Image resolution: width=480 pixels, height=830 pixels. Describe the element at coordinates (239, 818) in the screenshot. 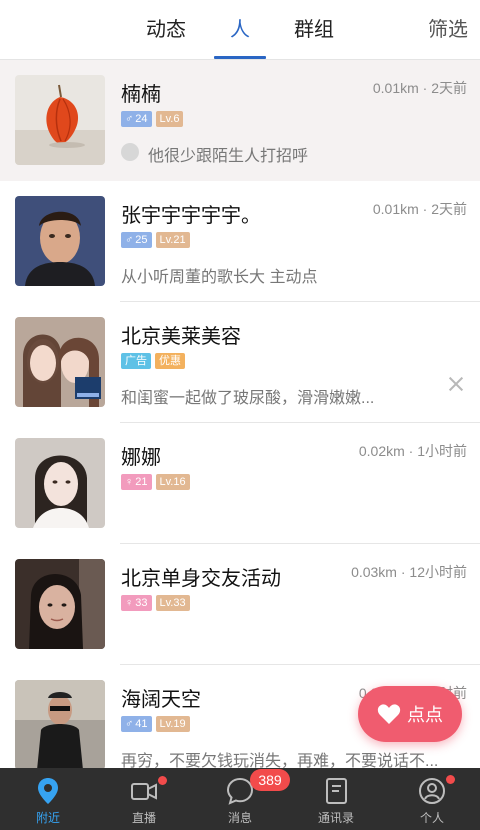

I see `nav-label: 消息` at that location.